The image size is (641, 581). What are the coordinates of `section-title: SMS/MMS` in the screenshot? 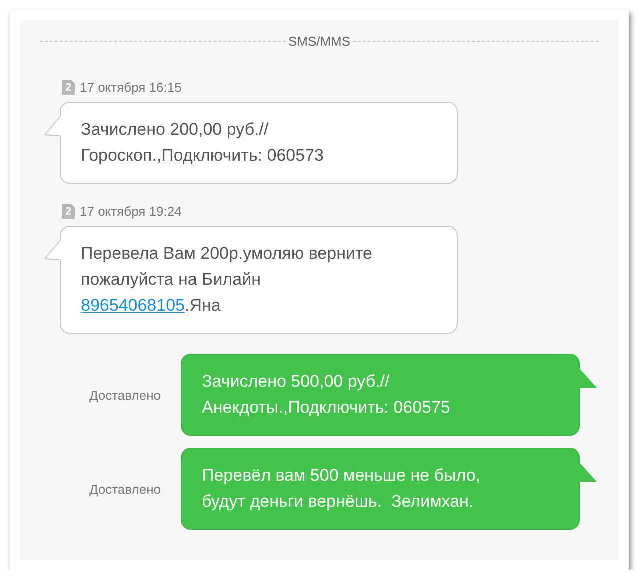 It's located at (319, 41).